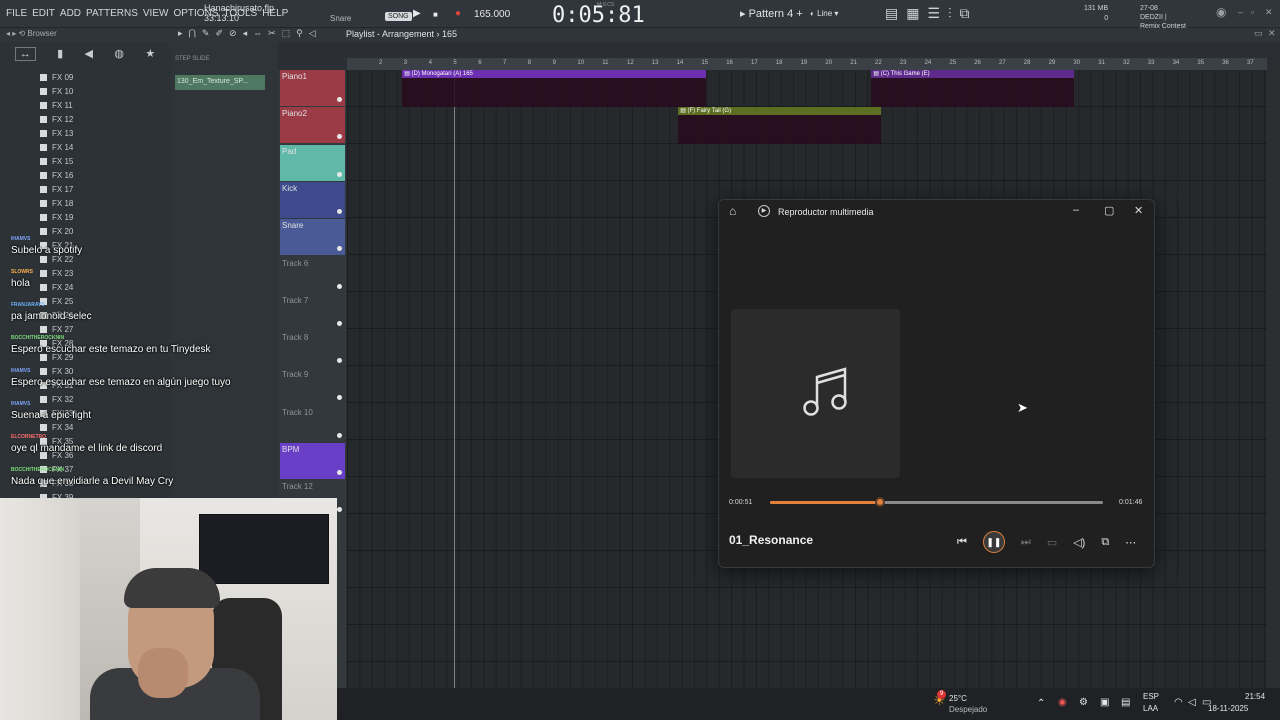 The image size is (1280, 720). I want to click on record-button: ●, so click(458, 13).